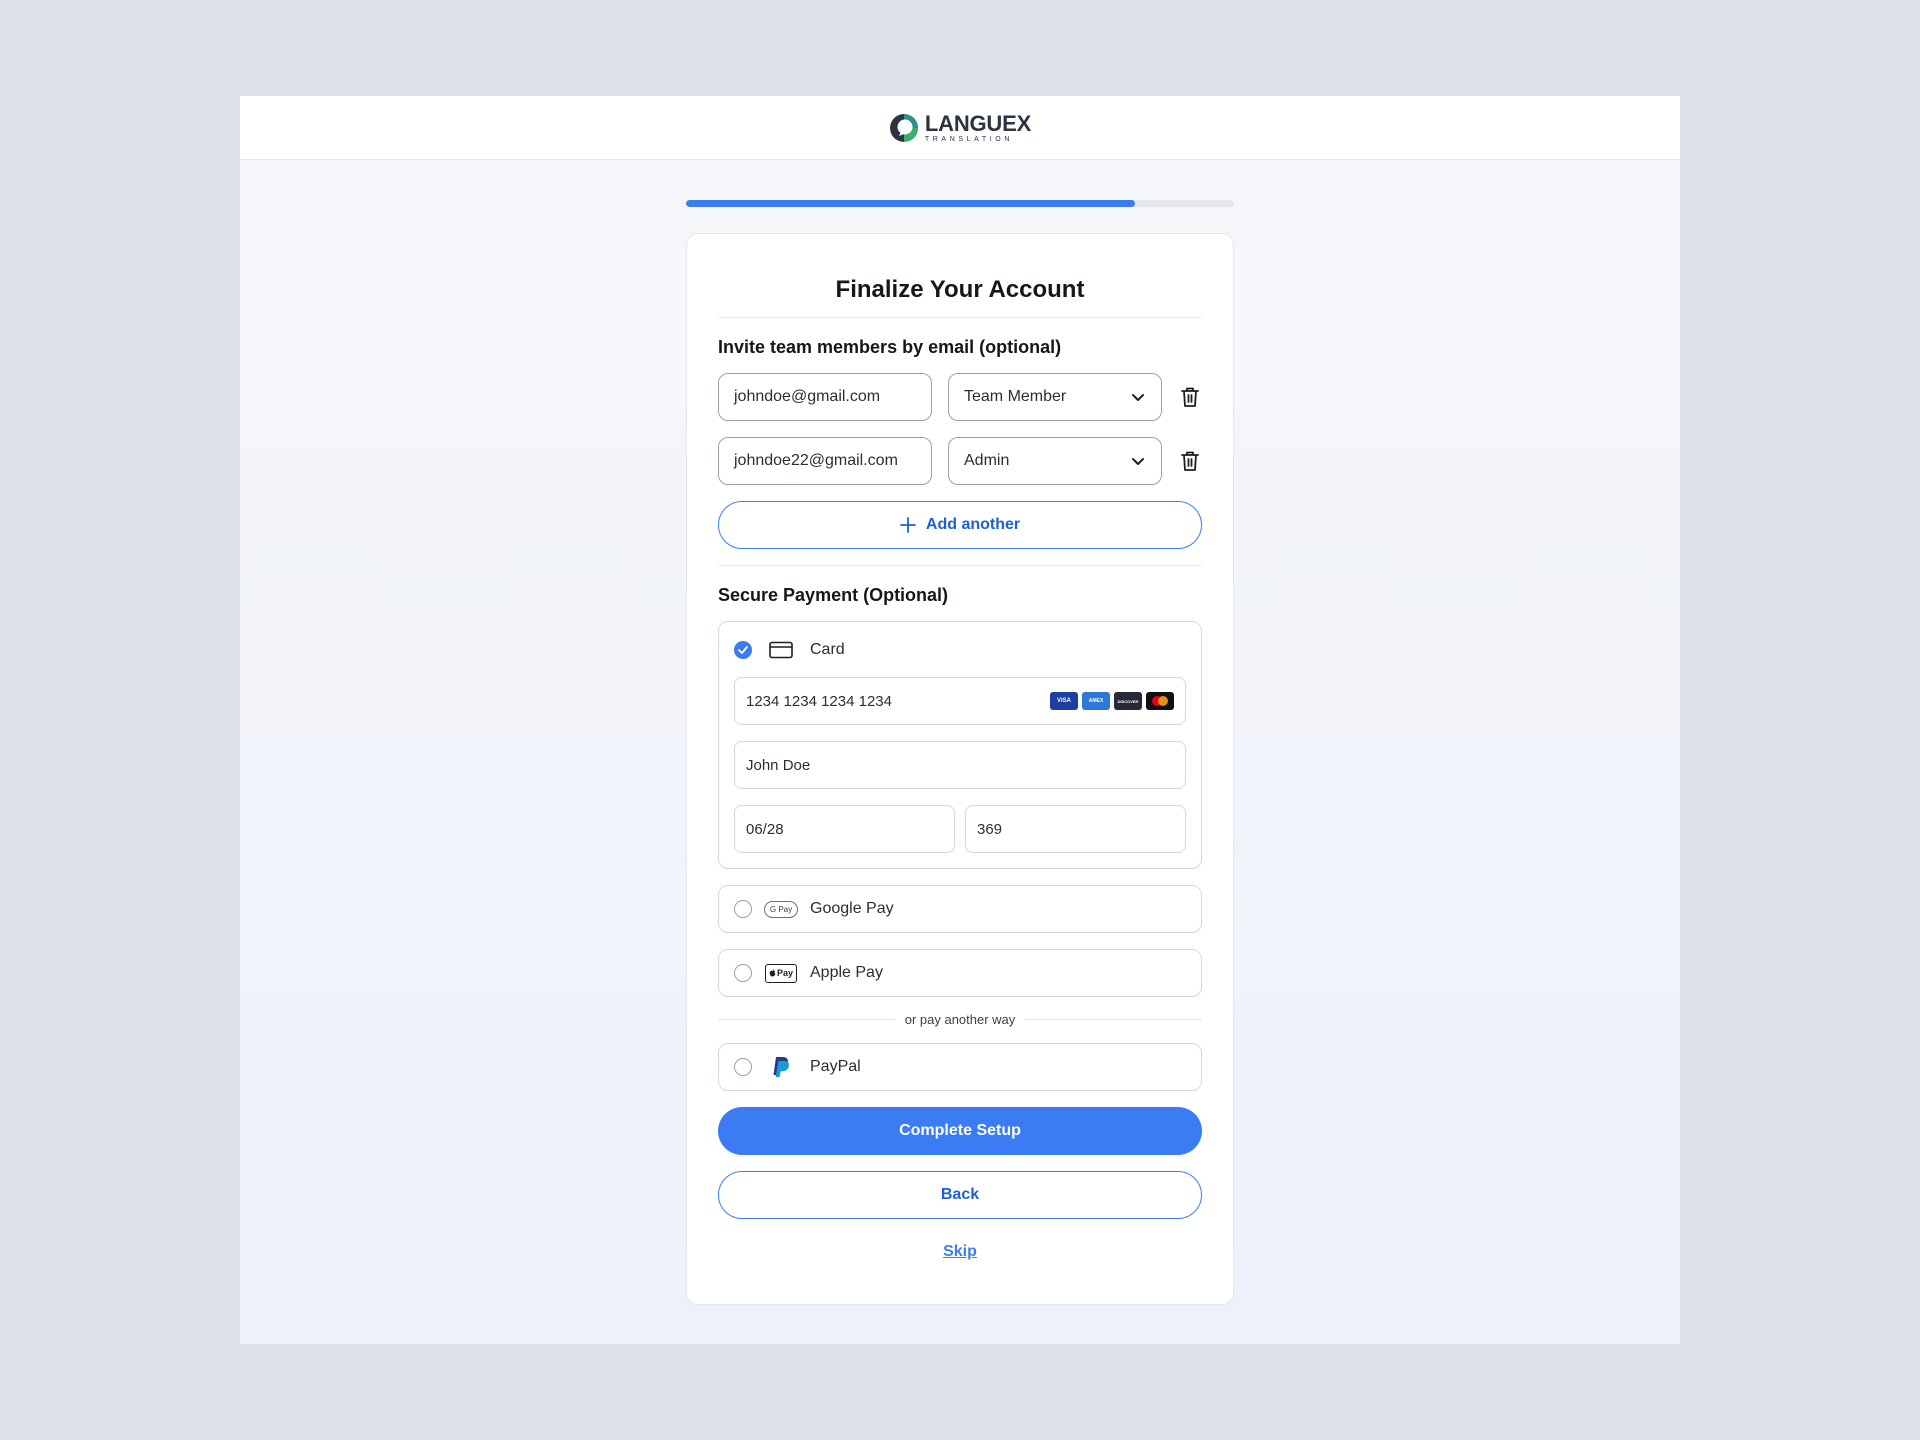  I want to click on progress-fill, so click(911, 203).